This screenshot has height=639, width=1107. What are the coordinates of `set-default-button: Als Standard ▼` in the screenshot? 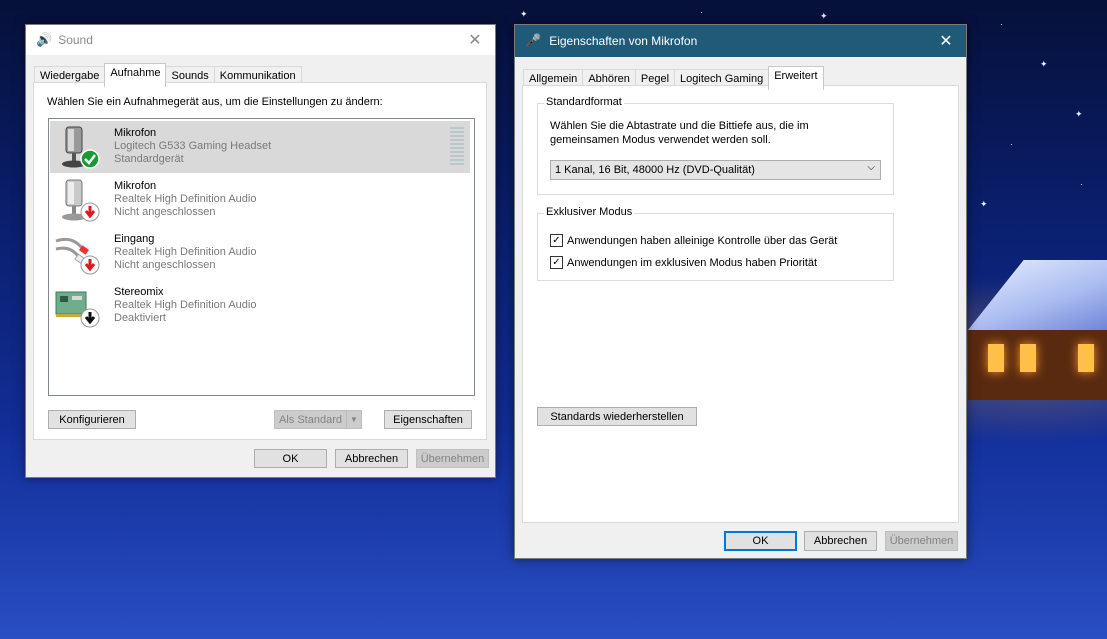 It's located at (318, 419).